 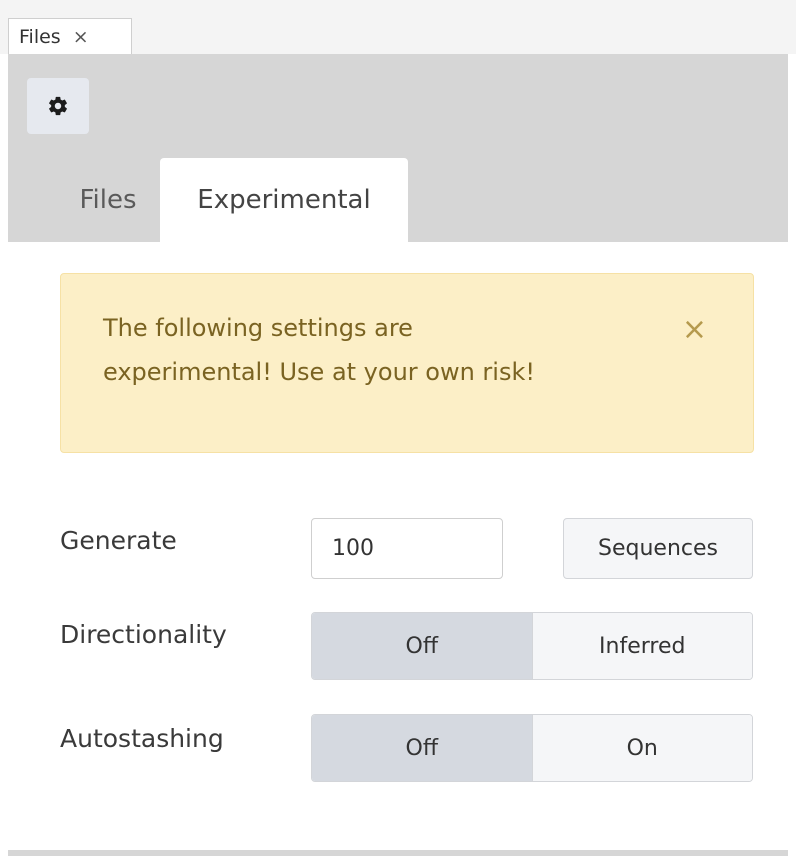 What do you see at coordinates (40, 36) in the screenshot?
I see `window-tab-label: Files` at bounding box center [40, 36].